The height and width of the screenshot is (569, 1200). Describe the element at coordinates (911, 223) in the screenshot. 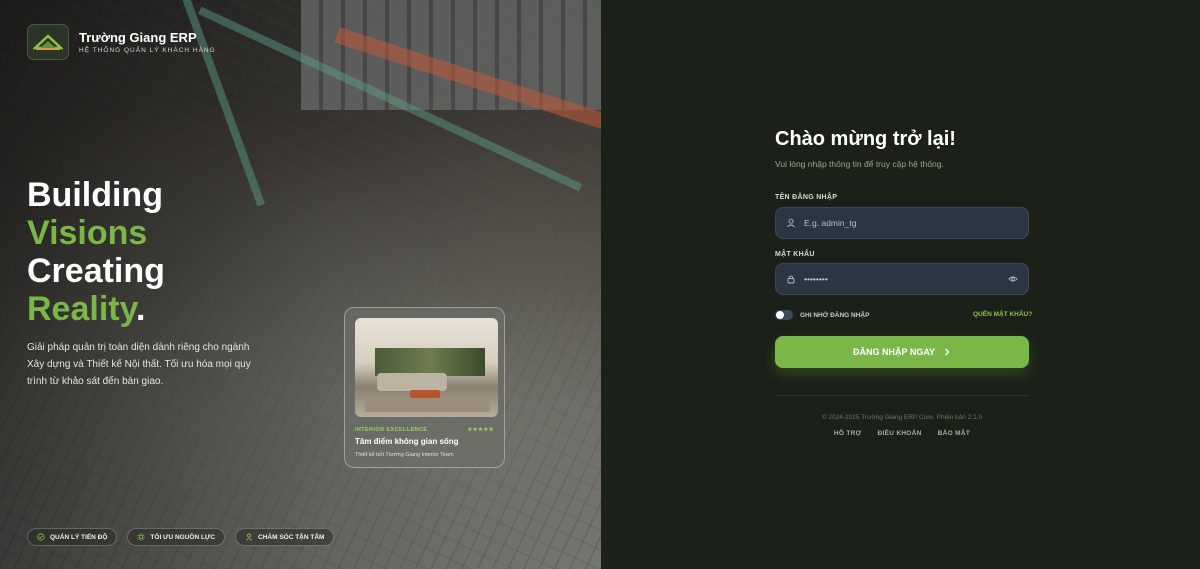

I see `username-input` at that location.